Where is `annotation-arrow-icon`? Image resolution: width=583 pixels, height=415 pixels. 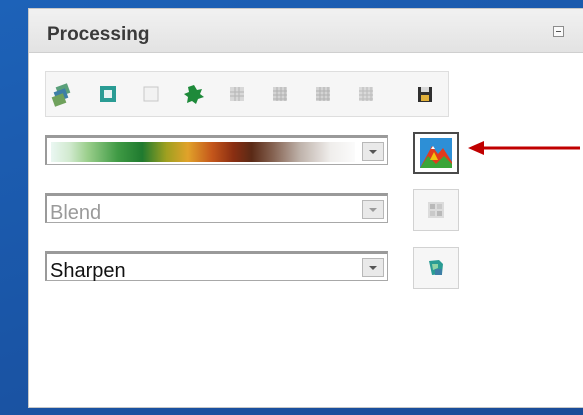
annotation-arrow-icon is located at coordinates (524, 148).